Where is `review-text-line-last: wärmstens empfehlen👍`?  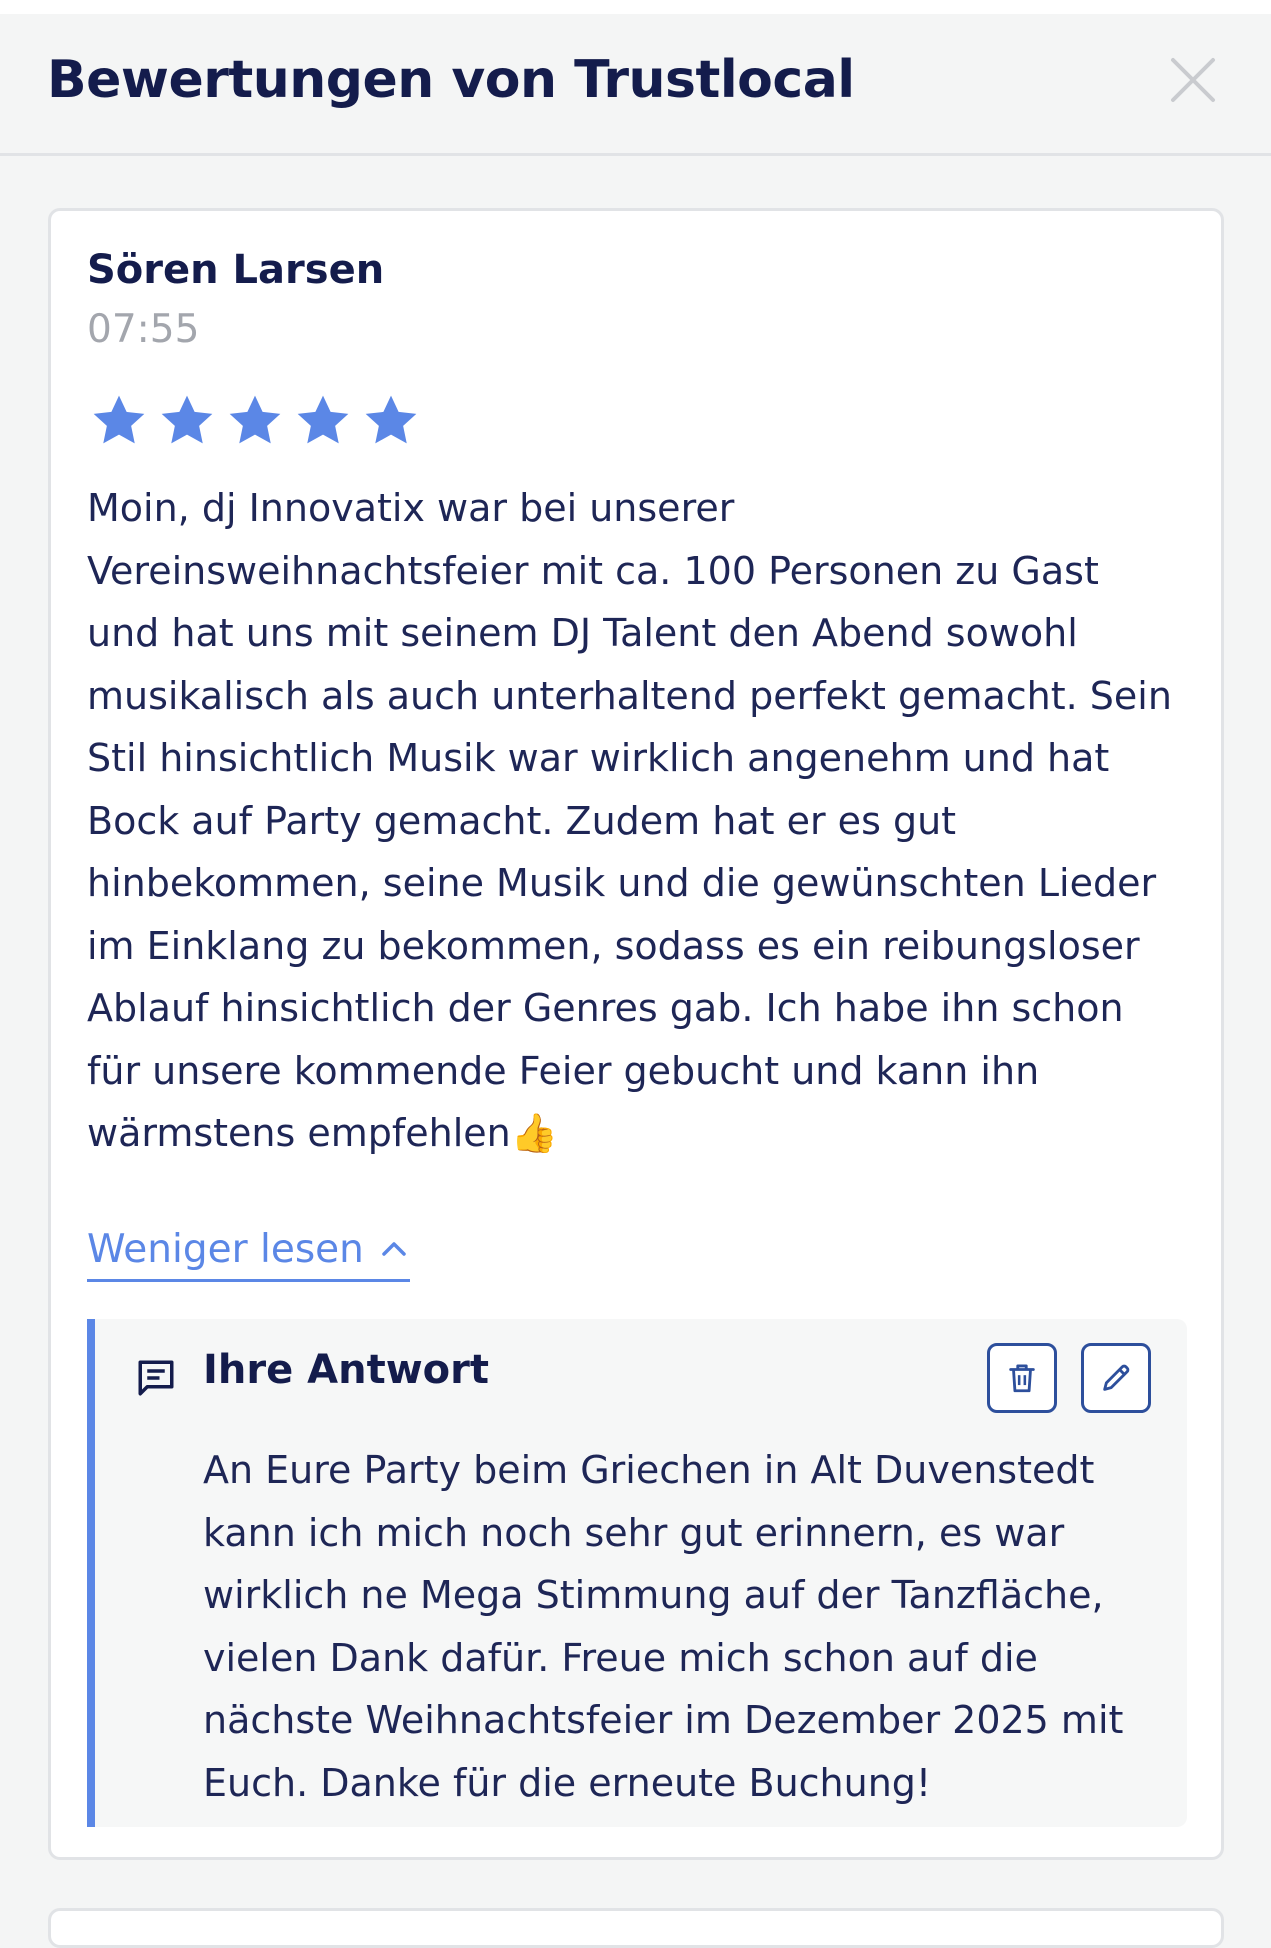
review-text-line-last: wärmstens empfehlen👍 is located at coordinates (642, 1133).